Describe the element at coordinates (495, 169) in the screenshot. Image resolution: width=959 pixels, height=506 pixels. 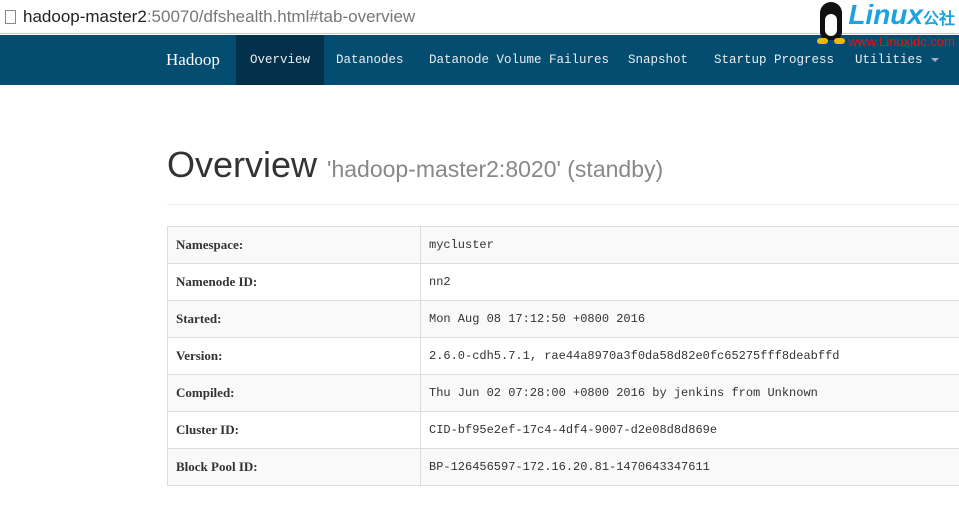
I see `page-subtitle: 'hadoop-master2:8020' (standby)` at that location.